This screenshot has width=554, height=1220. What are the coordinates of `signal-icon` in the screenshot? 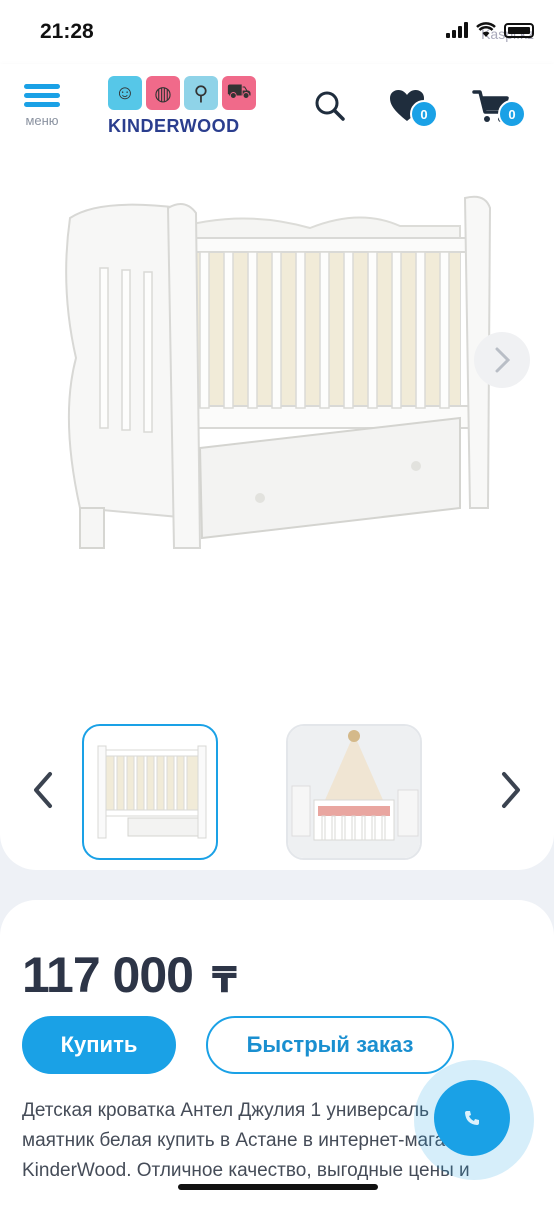 It's located at (457, 30).